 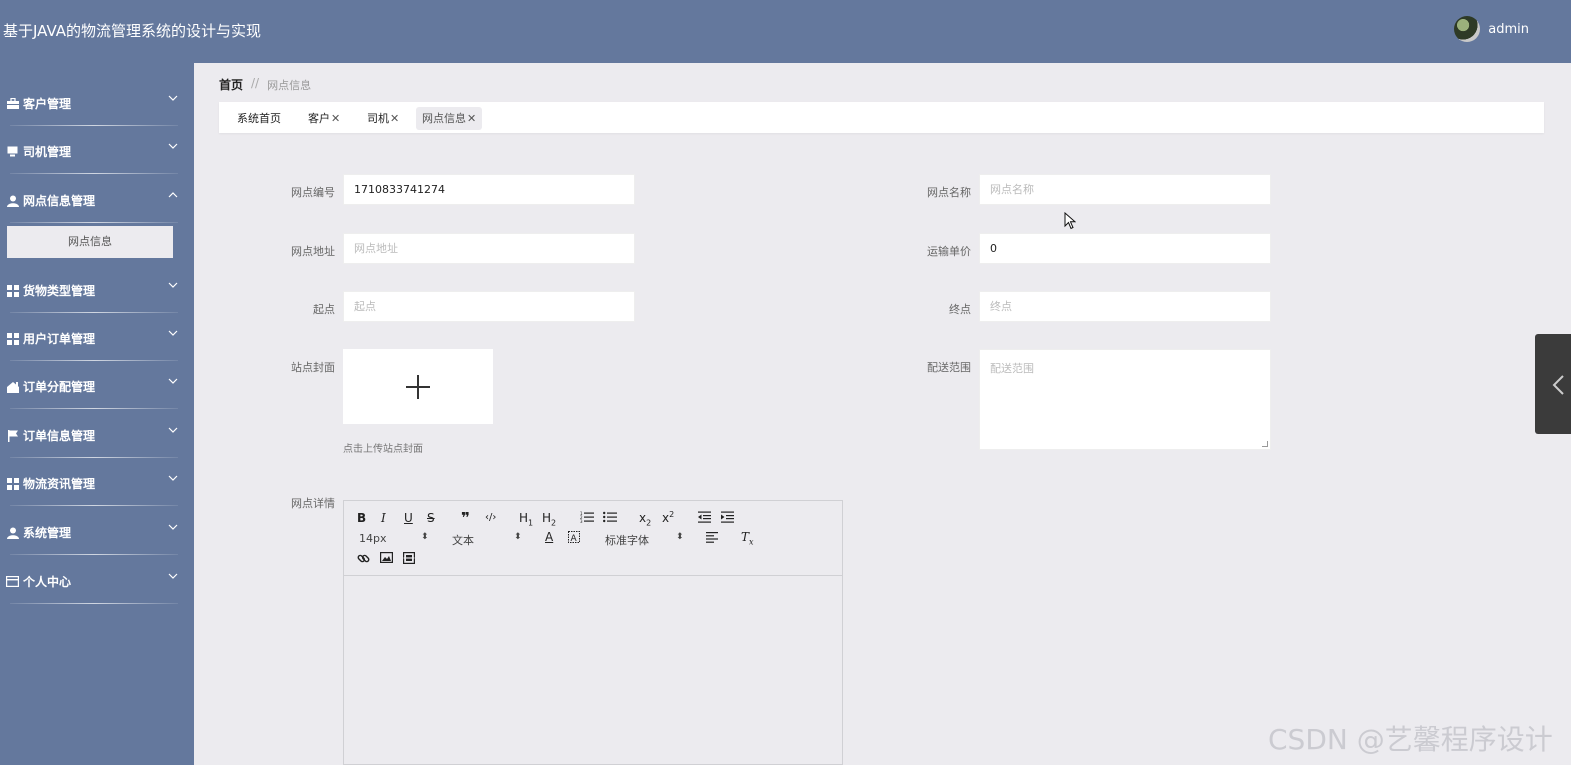 What do you see at coordinates (444, 118) in the screenshot?
I see `tab-label: 网点信息` at bounding box center [444, 118].